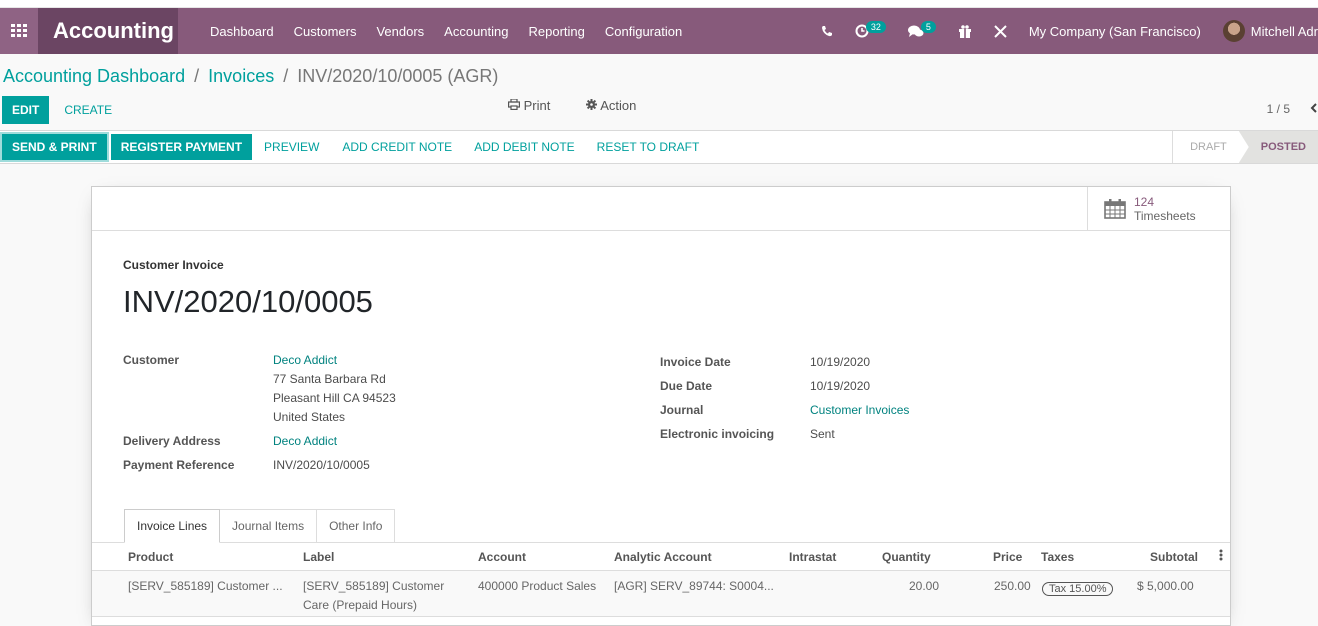 The height and width of the screenshot is (626, 1318). Describe the element at coordinates (305, 441) in the screenshot. I see `delivery-address-link: Deco Addict` at that location.